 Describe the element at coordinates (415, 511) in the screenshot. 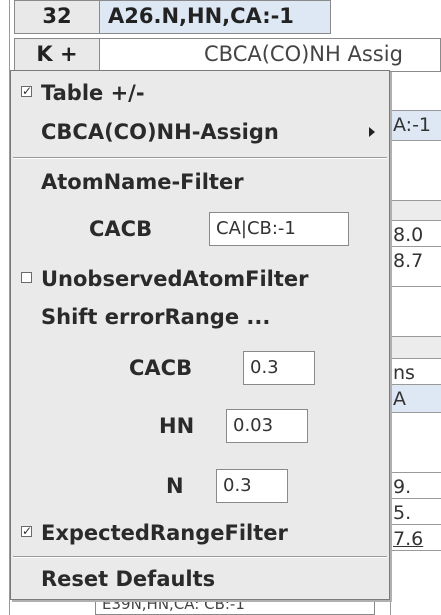

I see `table-edge-cell: 5.` at that location.